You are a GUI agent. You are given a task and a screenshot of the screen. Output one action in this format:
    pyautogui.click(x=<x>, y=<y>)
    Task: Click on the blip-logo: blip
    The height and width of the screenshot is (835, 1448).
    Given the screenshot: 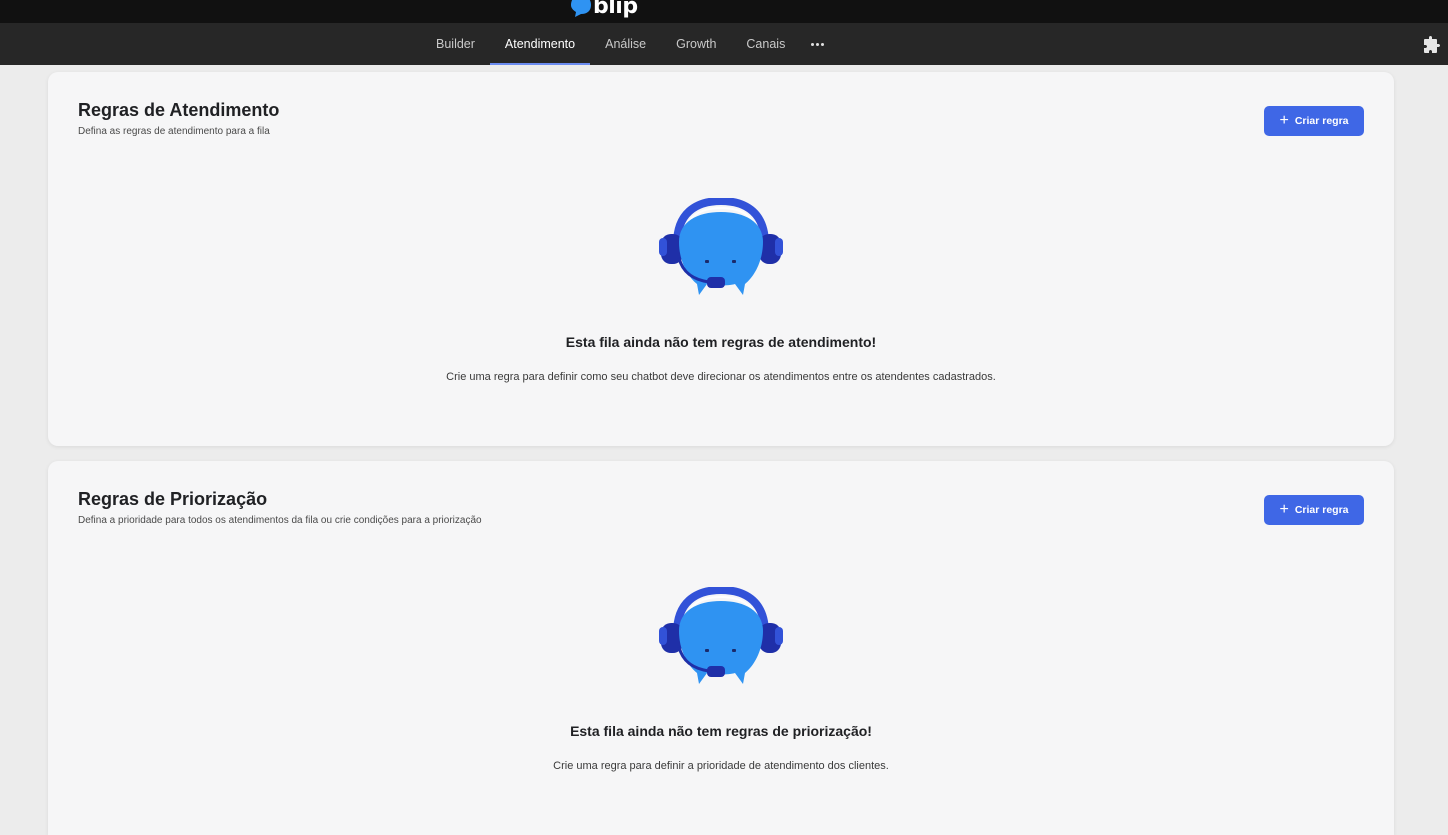 What is the action you would take?
    pyautogui.click(x=604, y=10)
    